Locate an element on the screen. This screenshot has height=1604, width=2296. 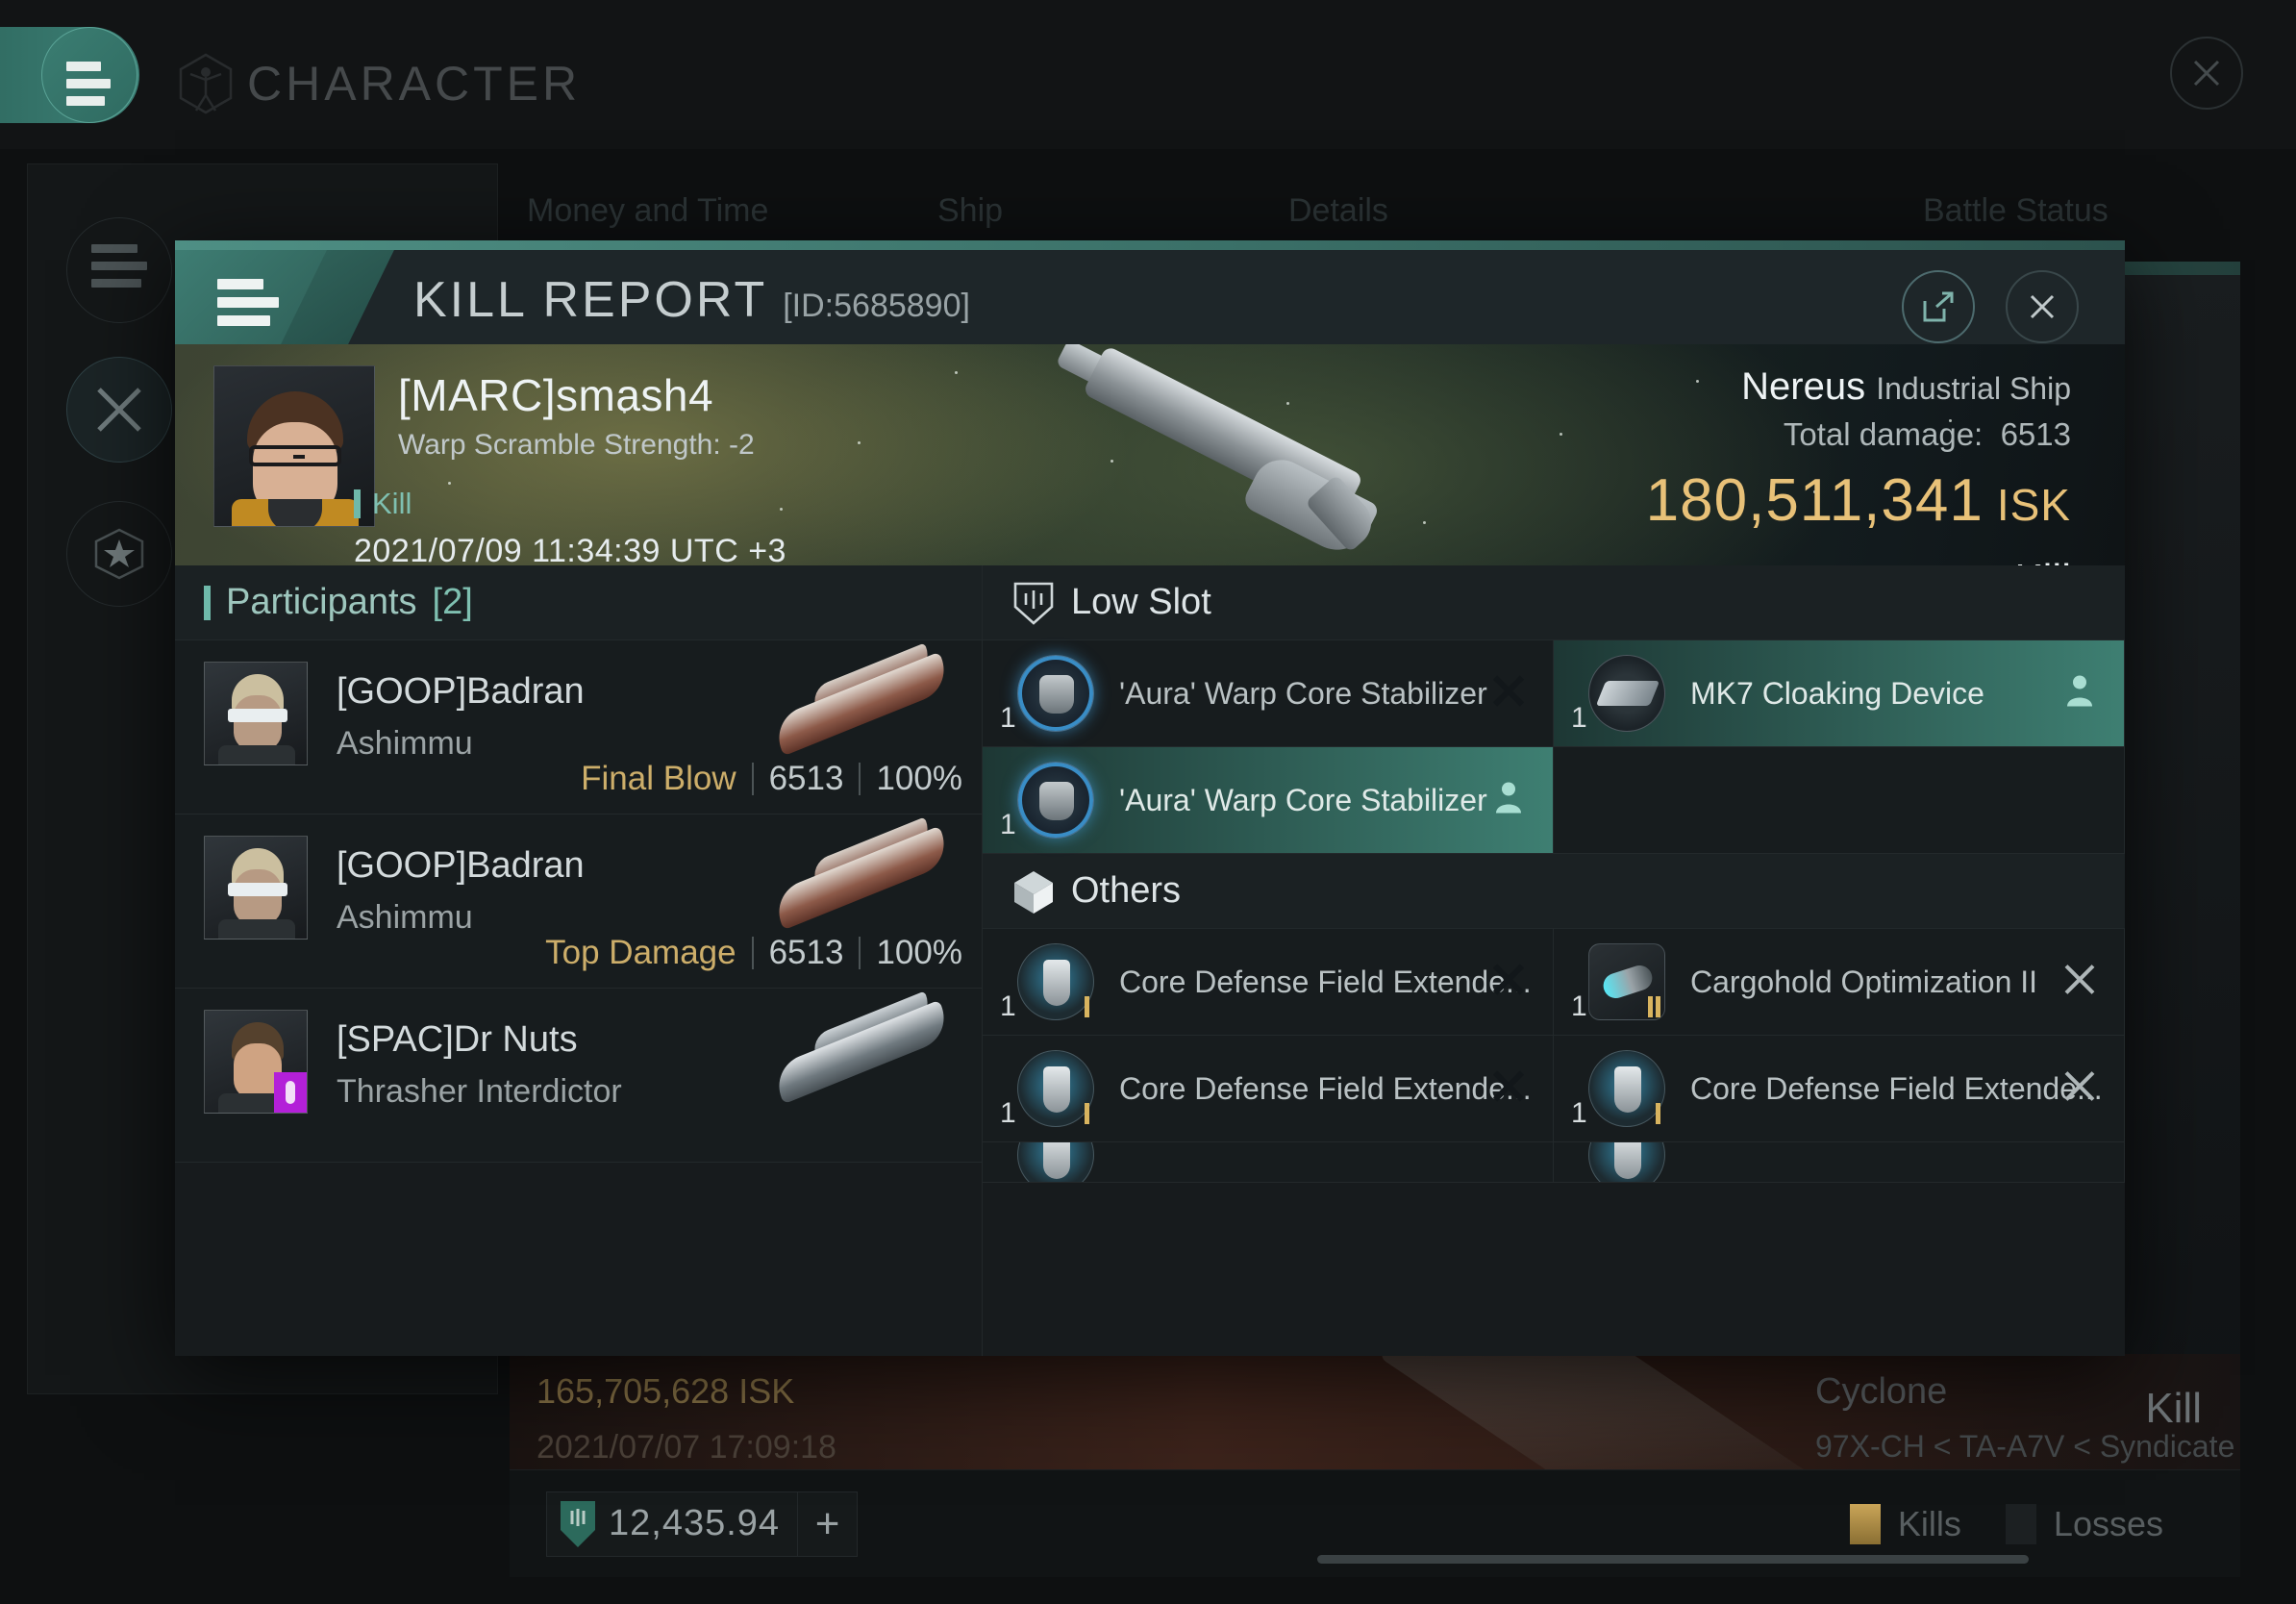
cube-icon is located at coordinates (1033, 892).